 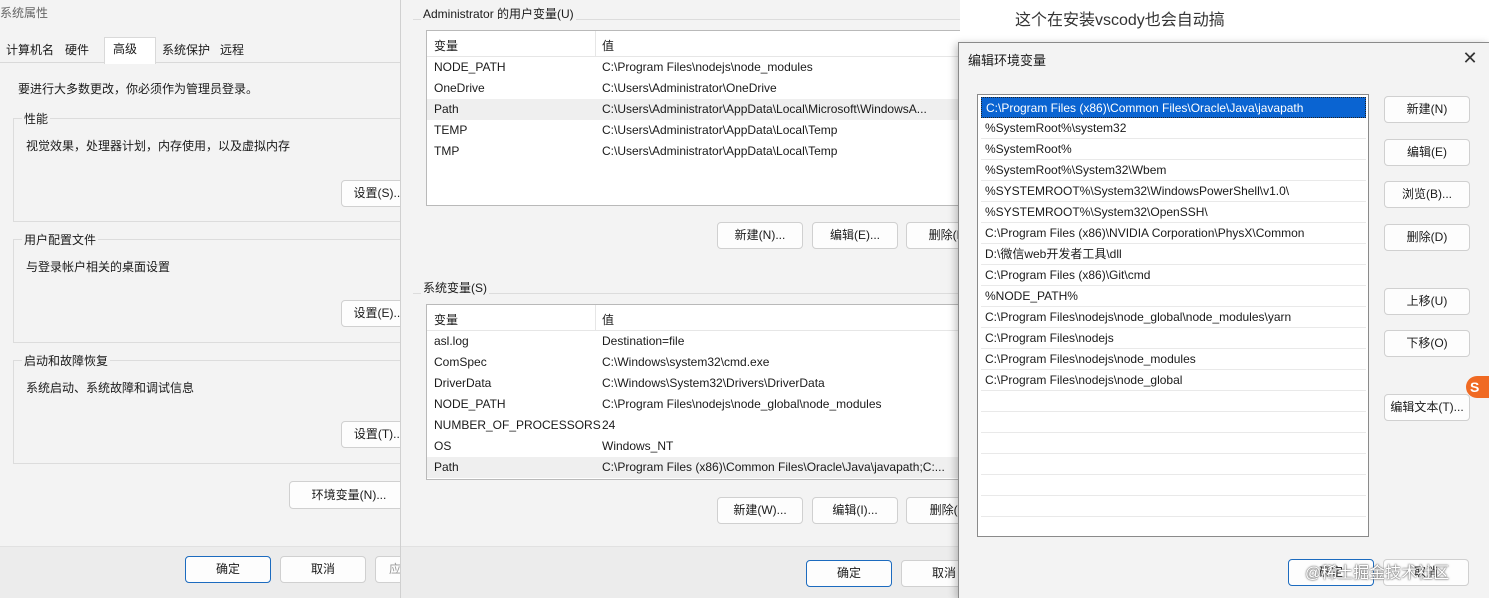 What do you see at coordinates (1120, 20) in the screenshot?
I see `background-article-text: 这个在安装vscody也会自动搞` at bounding box center [1120, 20].